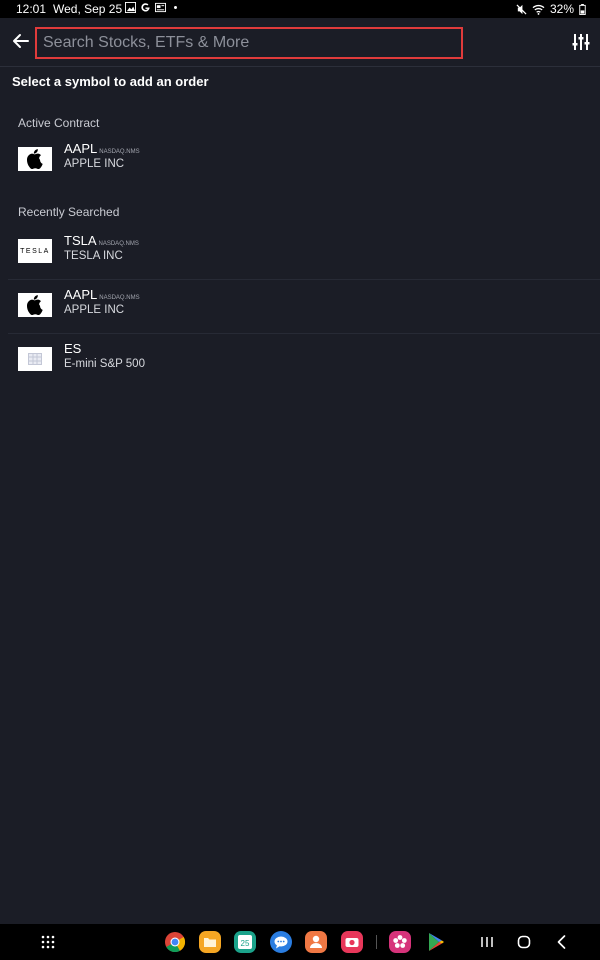 The width and height of the screenshot is (600, 960). Describe the element at coordinates (110, 81) in the screenshot. I see `page-instruction: Select a symbol to add an order` at that location.